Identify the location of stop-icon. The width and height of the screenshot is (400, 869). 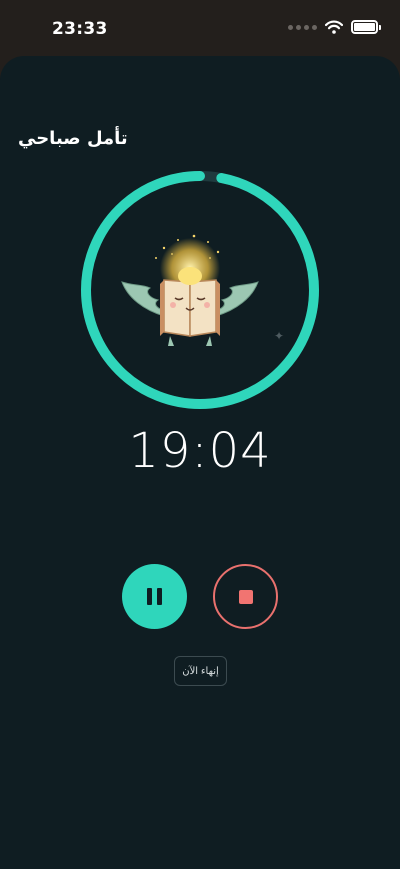
(245, 596).